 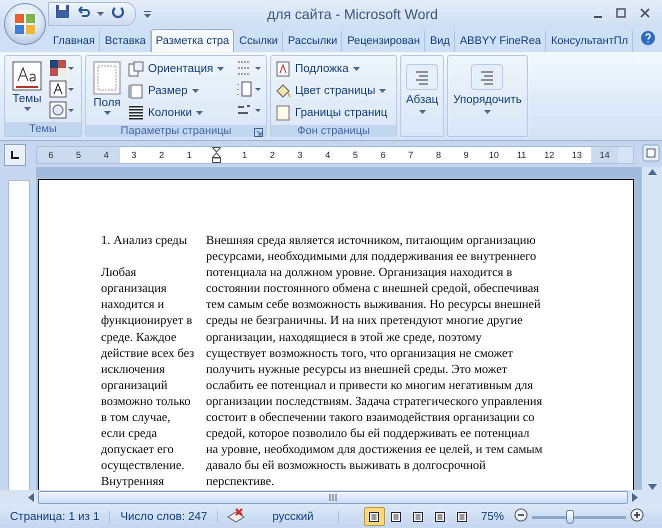 I want to click on grip-icon, so click(x=333, y=497).